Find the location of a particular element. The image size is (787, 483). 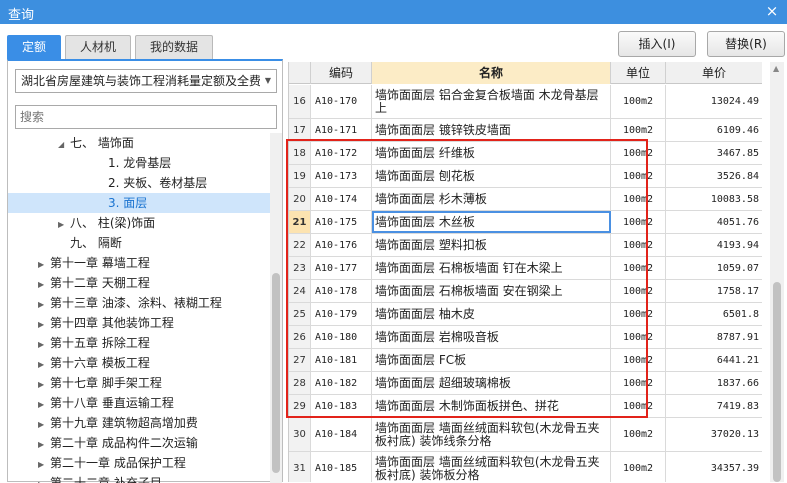

tree-item: 2. 夹板、卷材基层 is located at coordinates (139, 183).